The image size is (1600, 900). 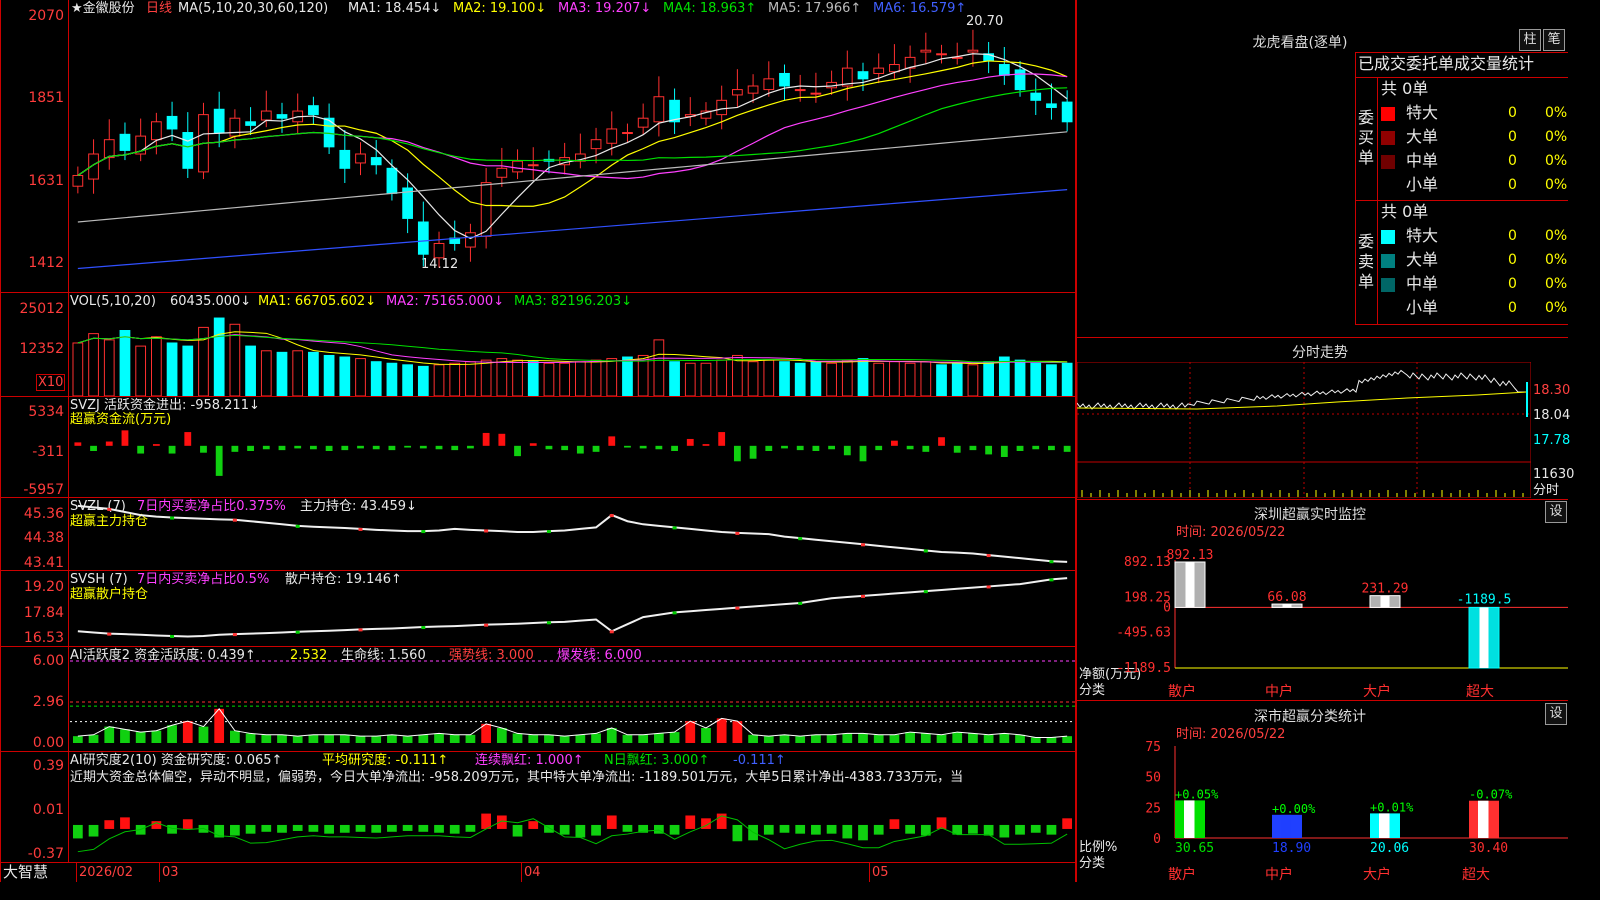 I want to click on ai2-tick: 0.01, so click(x=48, y=810).